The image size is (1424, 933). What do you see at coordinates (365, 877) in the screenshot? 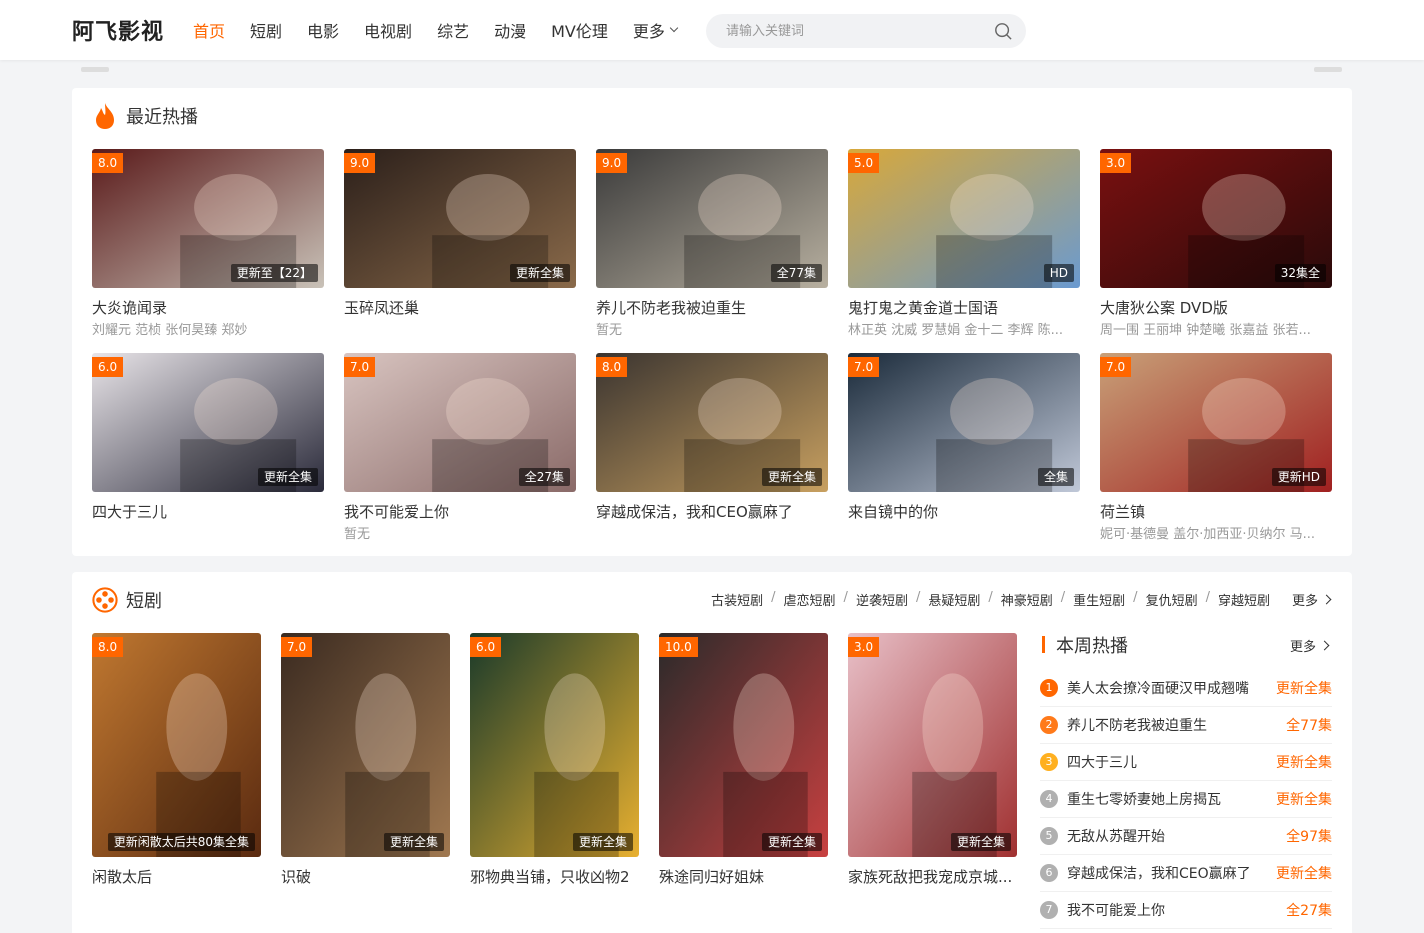
I see `video-title: 识破` at bounding box center [365, 877].